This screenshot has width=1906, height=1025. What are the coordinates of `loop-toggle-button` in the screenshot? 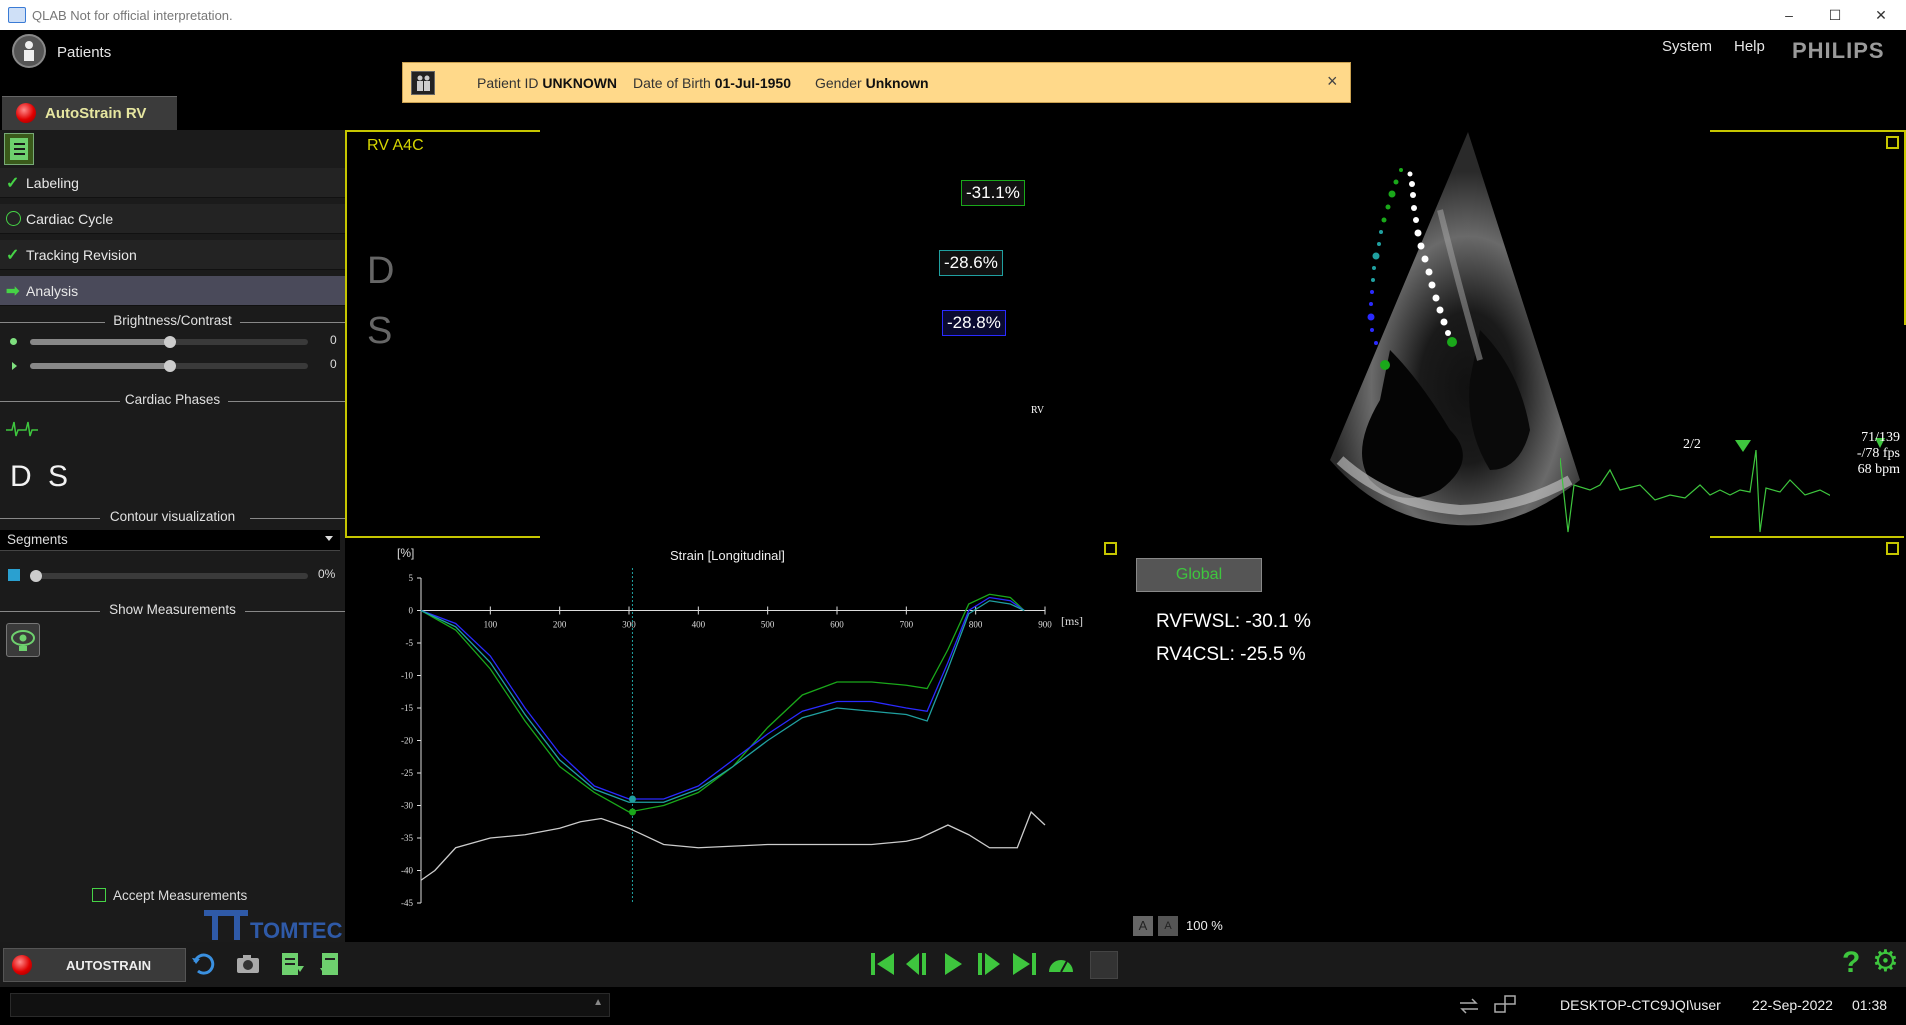 It's located at (1104, 965).